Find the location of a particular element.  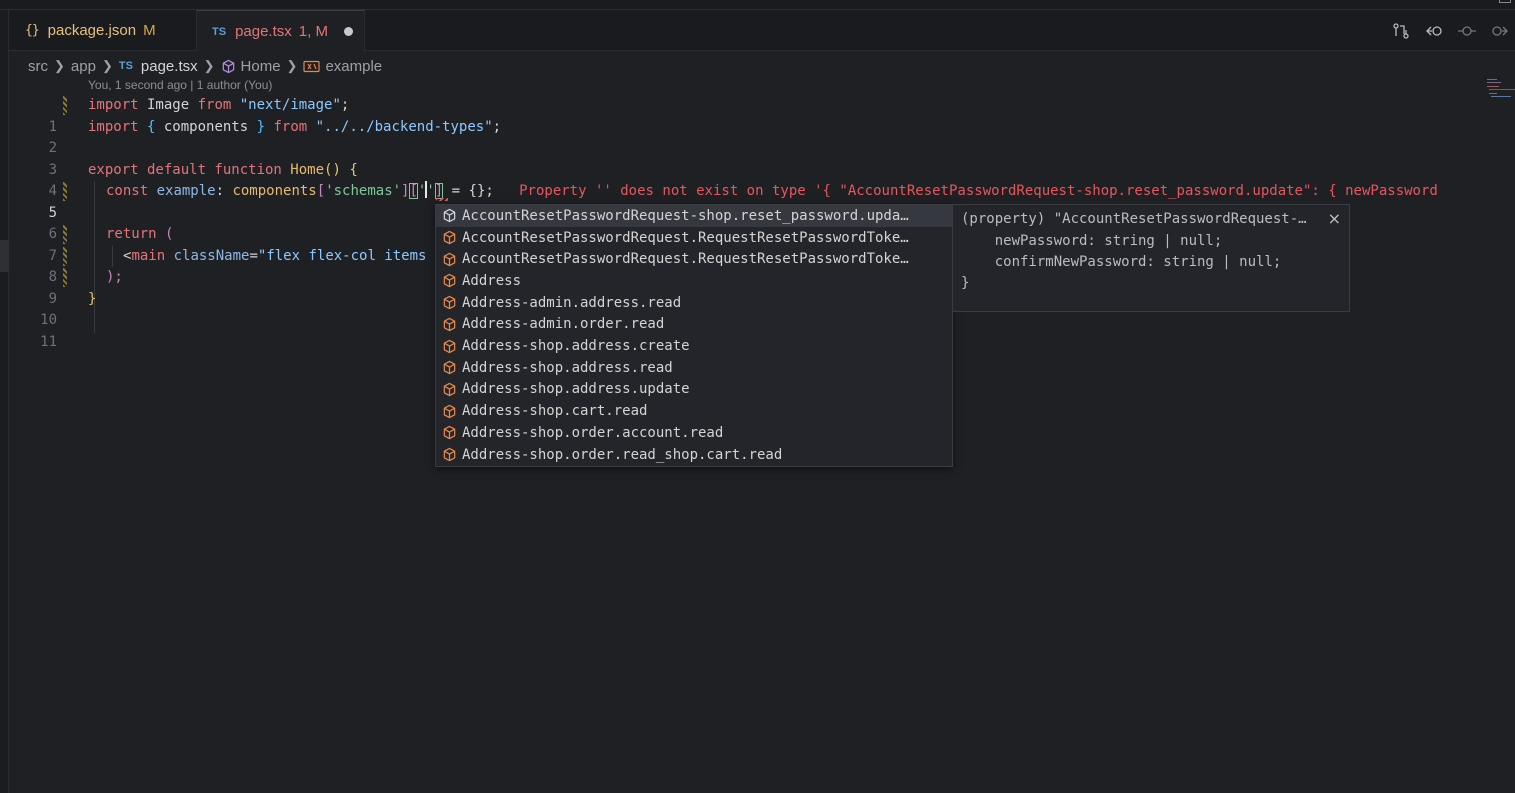

tab-git-status: M is located at coordinates (149, 30).